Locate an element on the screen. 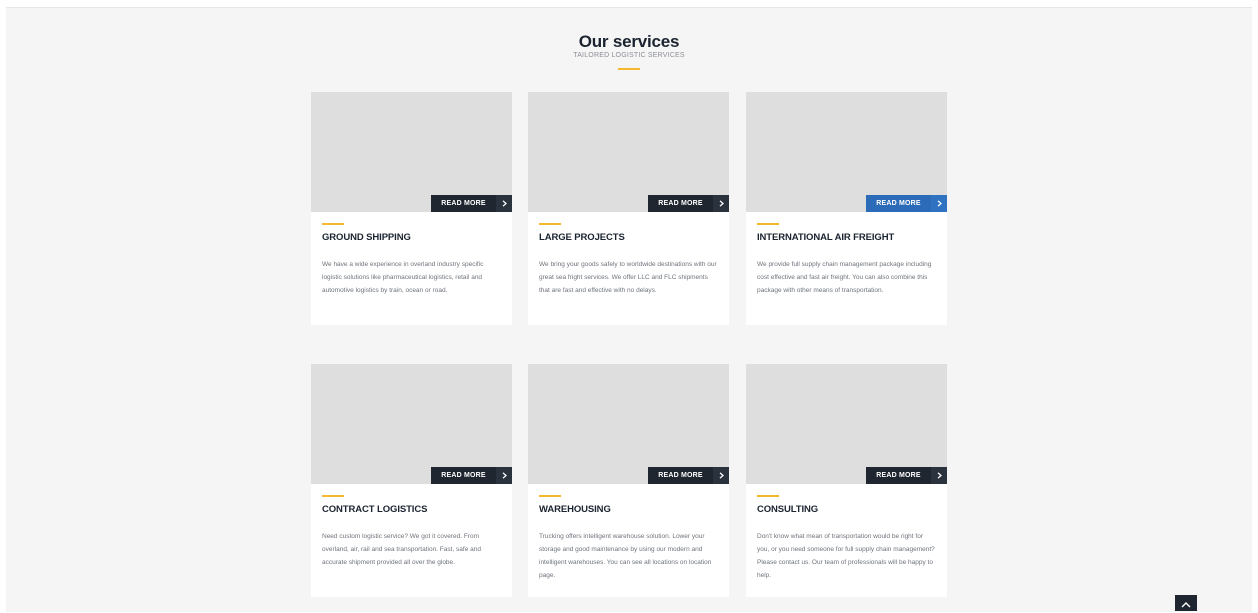 This screenshot has width=1258, height=613. service-title: CONTRACT LOGISTICS is located at coordinates (374, 509).